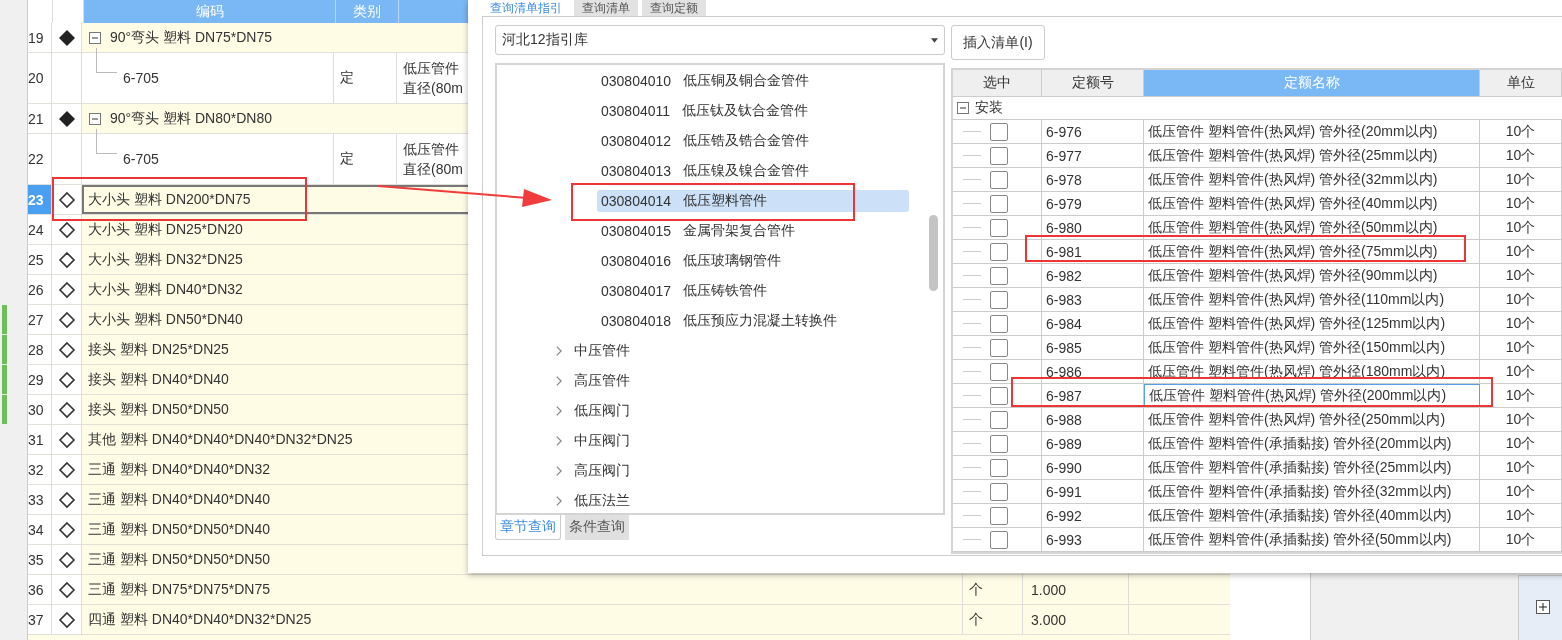 The width and height of the screenshot is (1562, 640). What do you see at coordinates (40, 409) in the screenshot?
I see `row-number: 30` at bounding box center [40, 409].